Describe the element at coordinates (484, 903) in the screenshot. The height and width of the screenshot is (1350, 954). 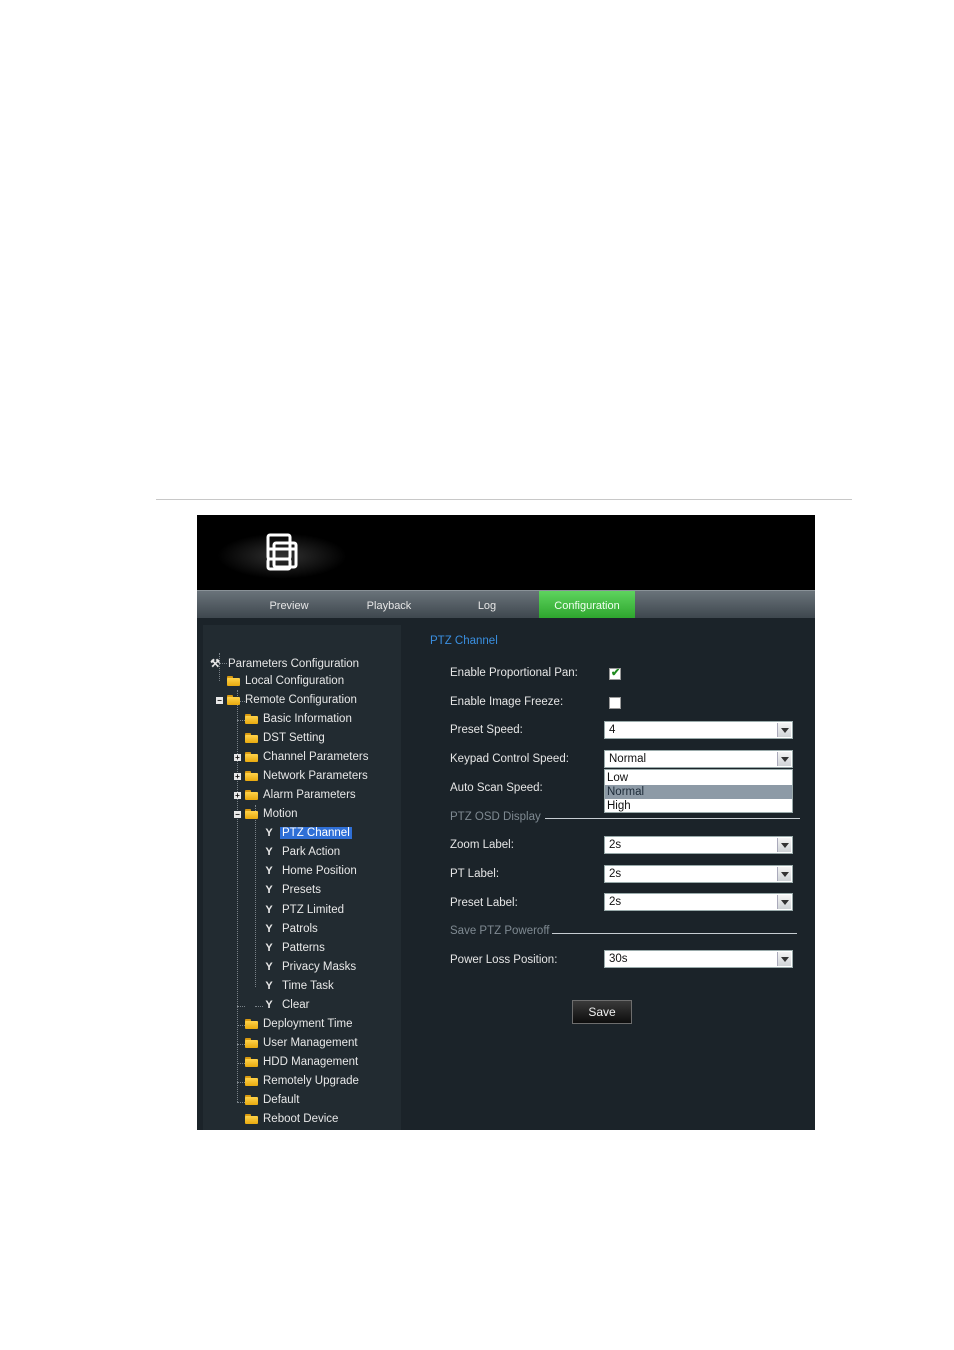
I see `preset-label-label: Preset Label:` at that location.